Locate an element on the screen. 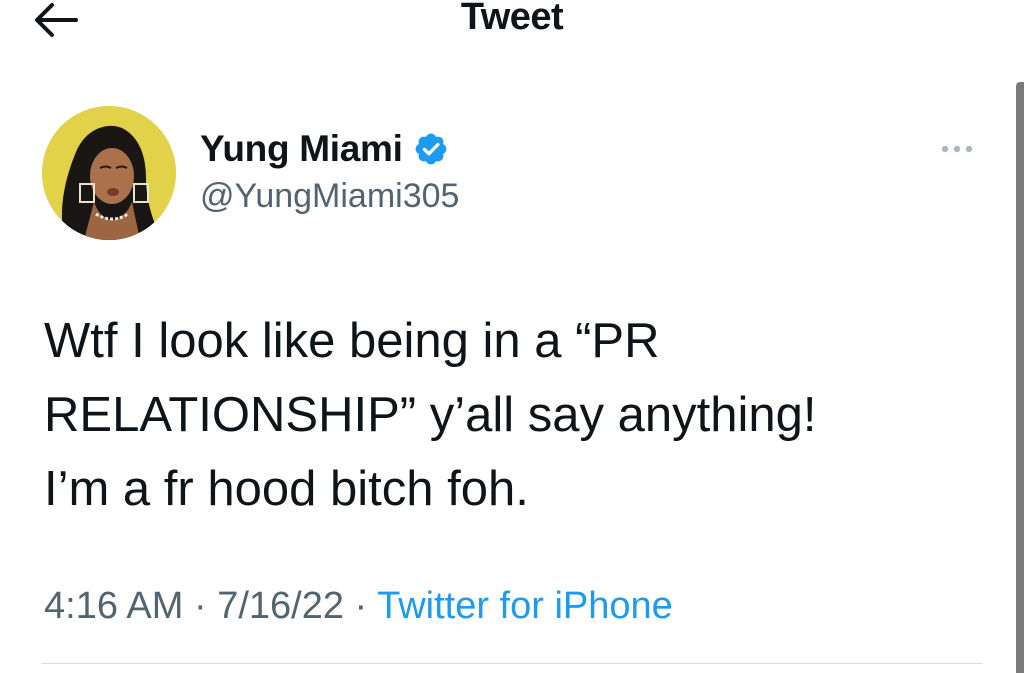 This screenshot has width=1024, height=673. more-options-button is located at coordinates (957, 151).